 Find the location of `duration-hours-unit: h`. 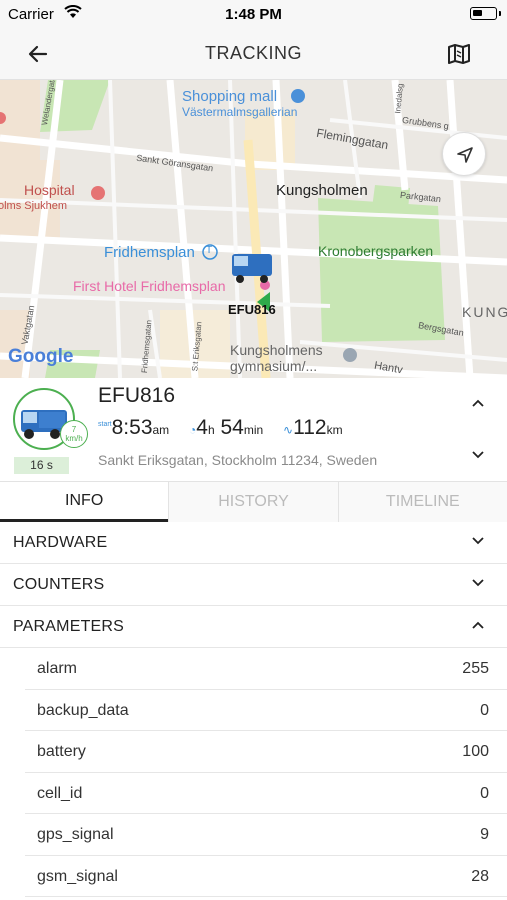

duration-hours-unit: h is located at coordinates (211, 430).